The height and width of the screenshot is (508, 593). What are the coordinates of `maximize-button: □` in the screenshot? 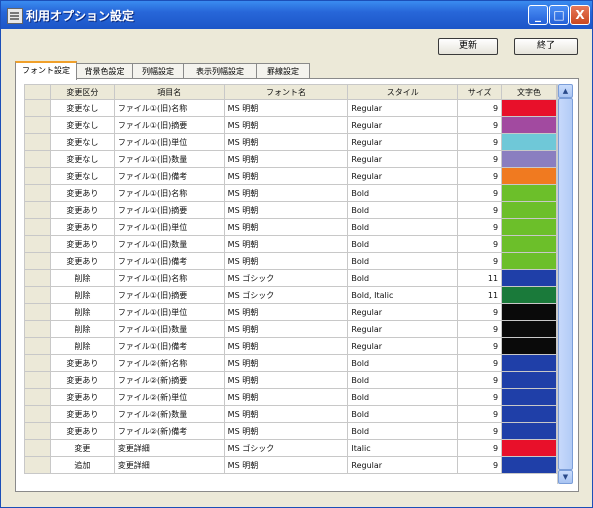 It's located at (559, 15).